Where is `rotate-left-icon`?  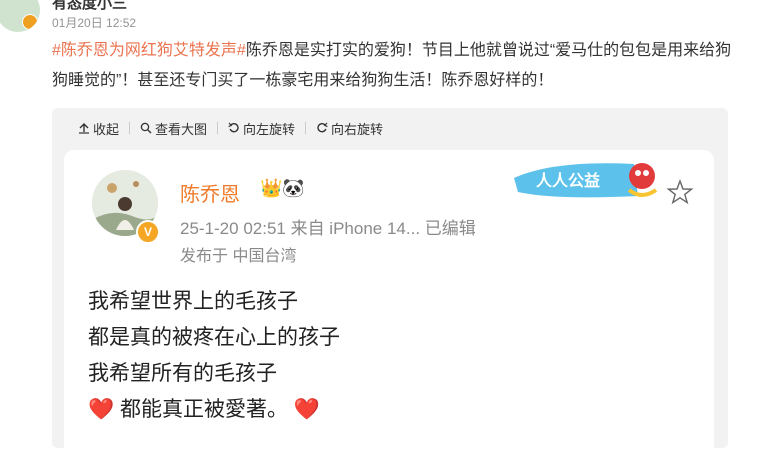
rotate-left-icon is located at coordinates (233, 127).